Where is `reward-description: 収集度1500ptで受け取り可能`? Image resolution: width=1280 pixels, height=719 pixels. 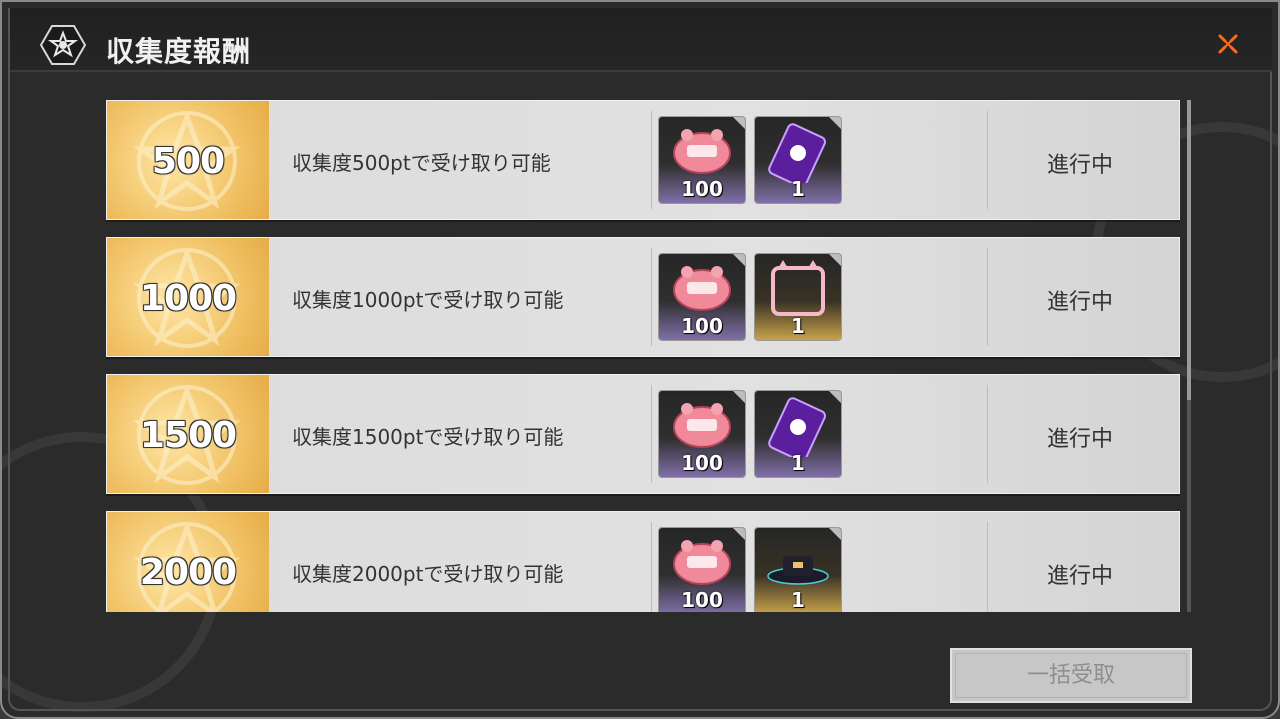 reward-description: 収集度1500ptで受け取り可能 is located at coordinates (428, 437).